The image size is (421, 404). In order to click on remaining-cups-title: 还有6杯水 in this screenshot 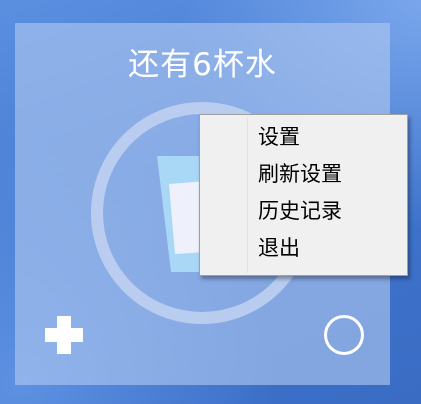, I will do `click(202, 65)`.